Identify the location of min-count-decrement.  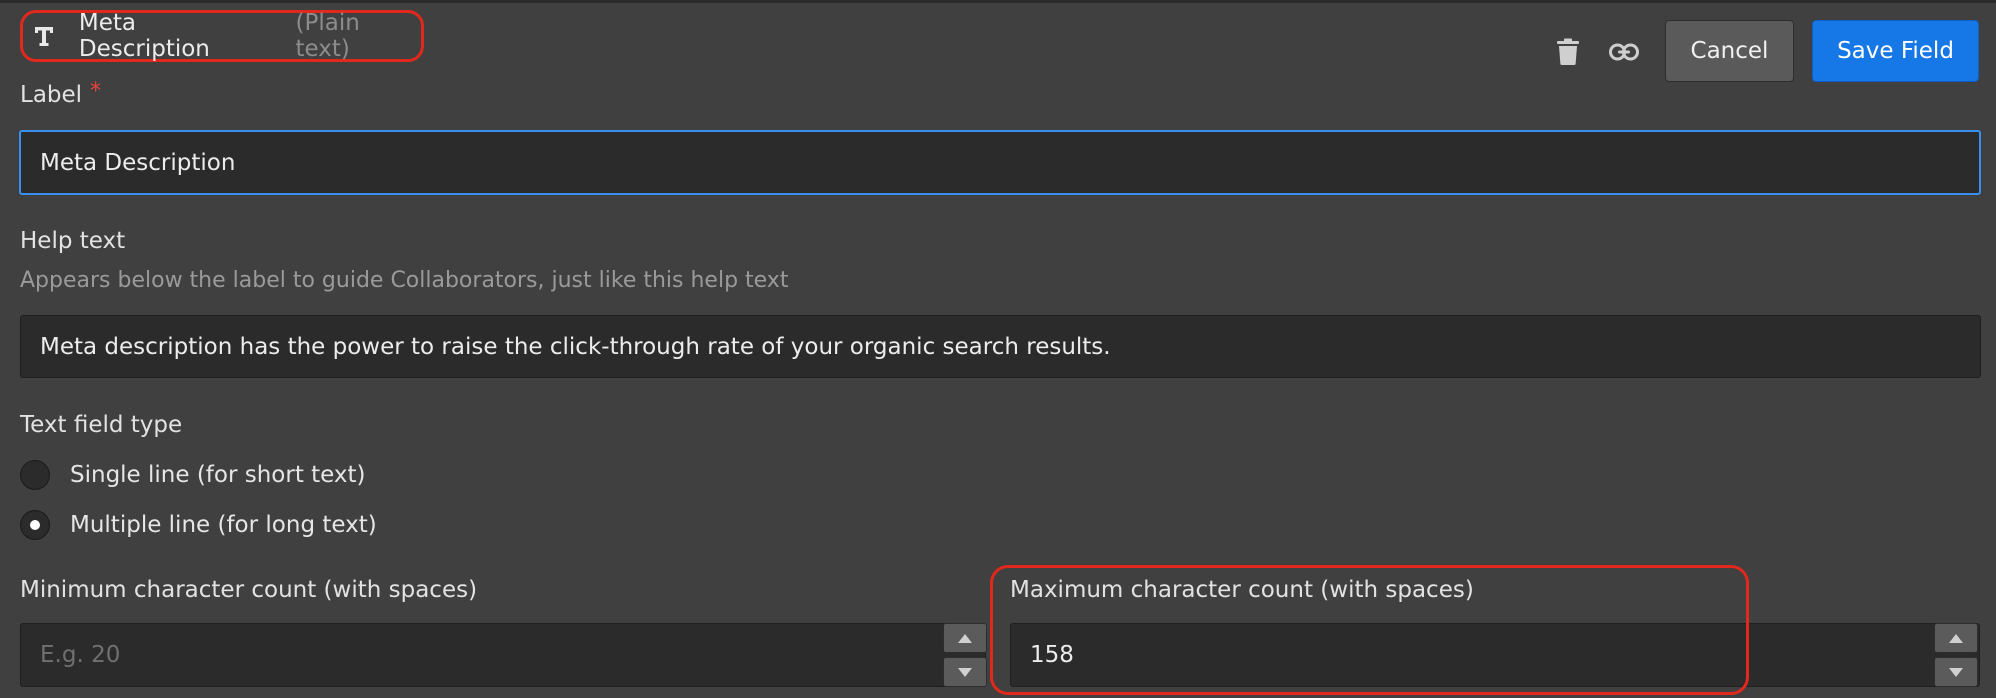
(965, 672).